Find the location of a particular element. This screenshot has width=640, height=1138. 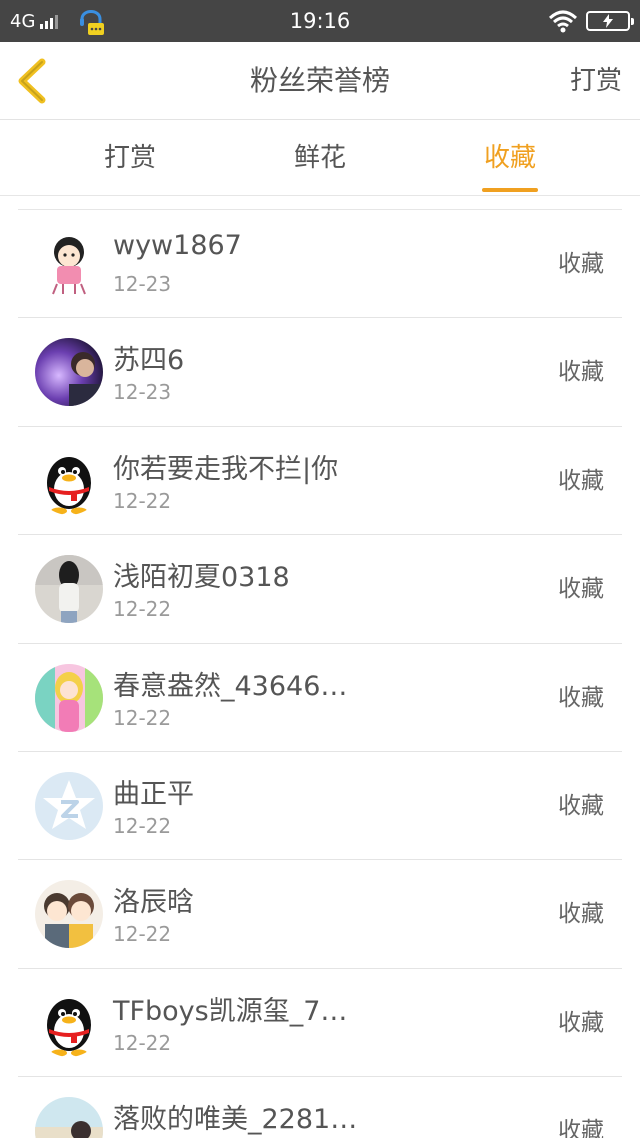

list-item: 洛辰晗 12-22 收藏 is located at coordinates (320, 914).